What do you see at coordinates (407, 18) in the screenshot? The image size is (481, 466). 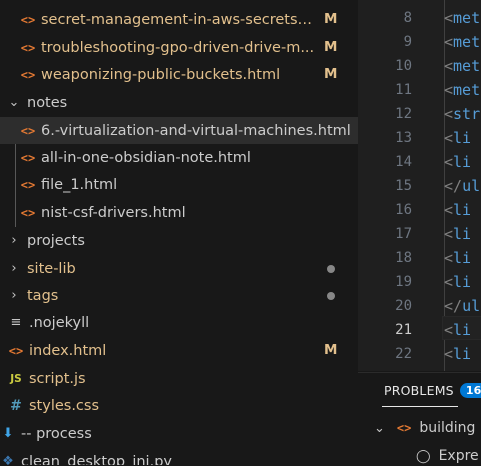 I see `line-number: 8` at bounding box center [407, 18].